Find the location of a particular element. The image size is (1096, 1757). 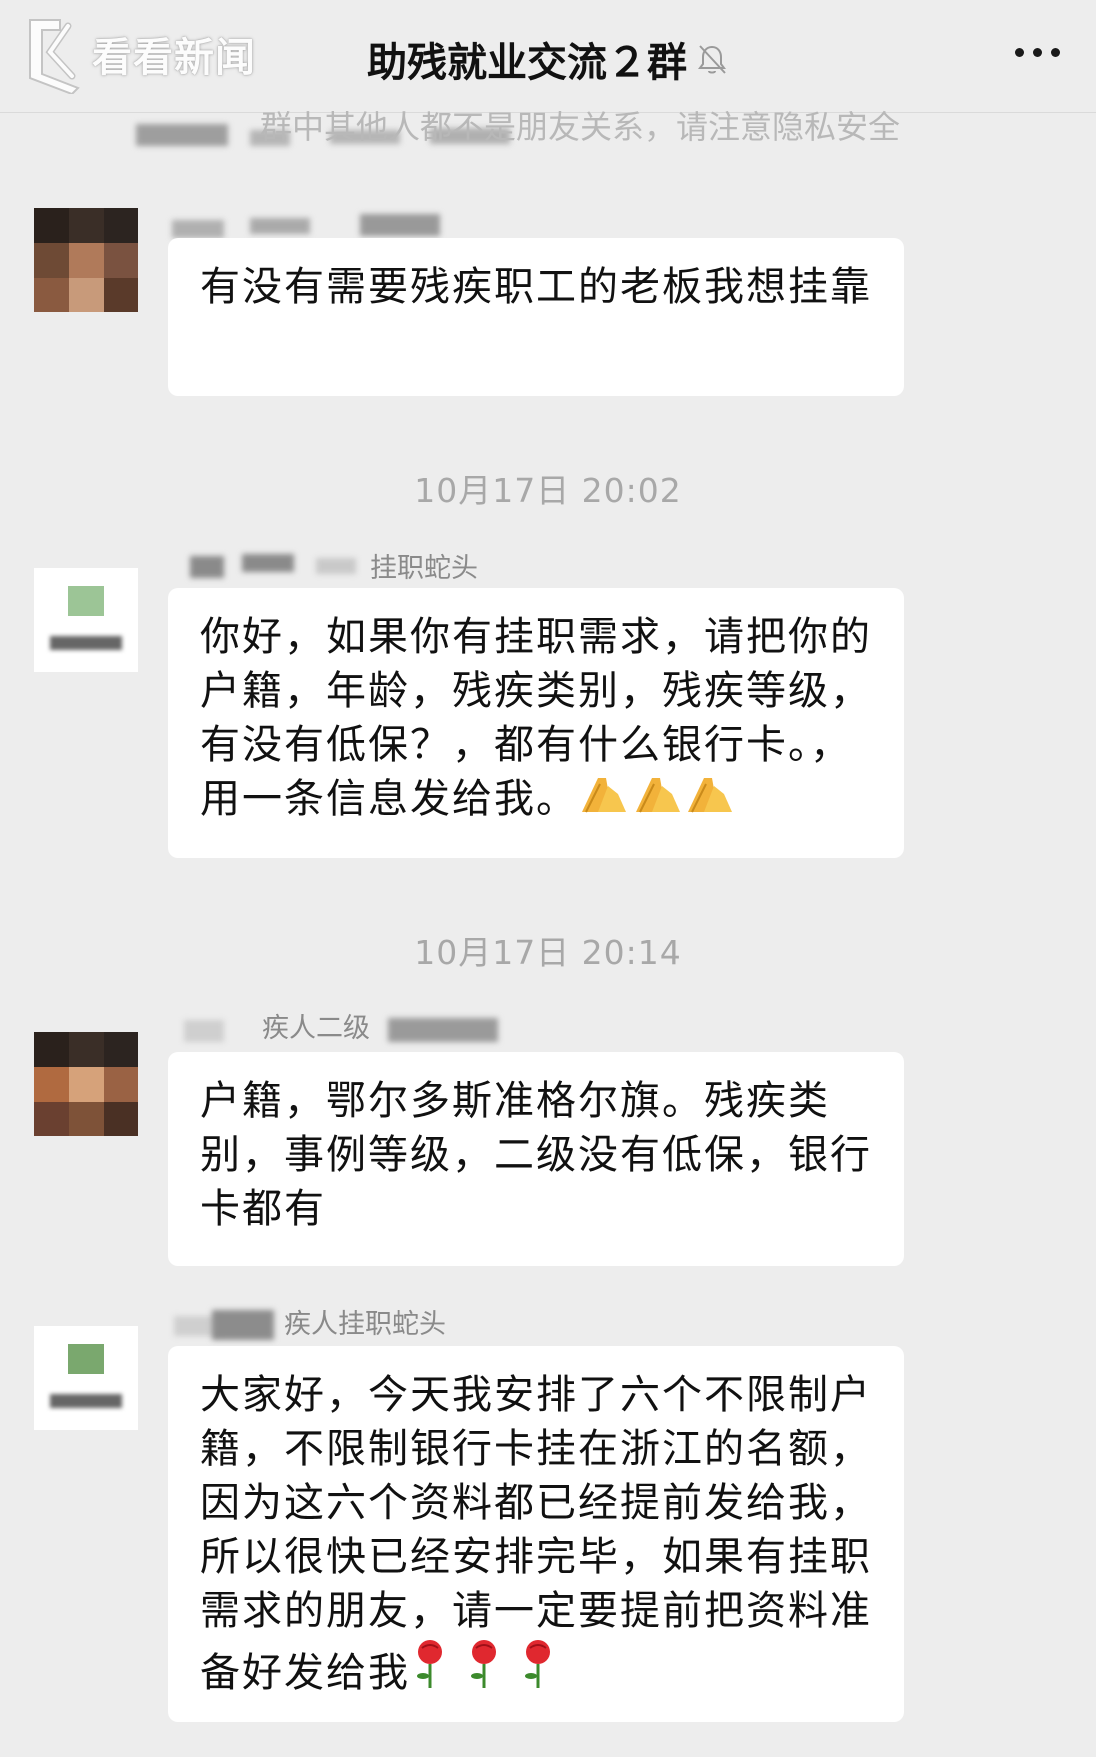

privacy-notice: 群中其他人都不是朋友关系，请注意隐私安全 is located at coordinates (580, 132).